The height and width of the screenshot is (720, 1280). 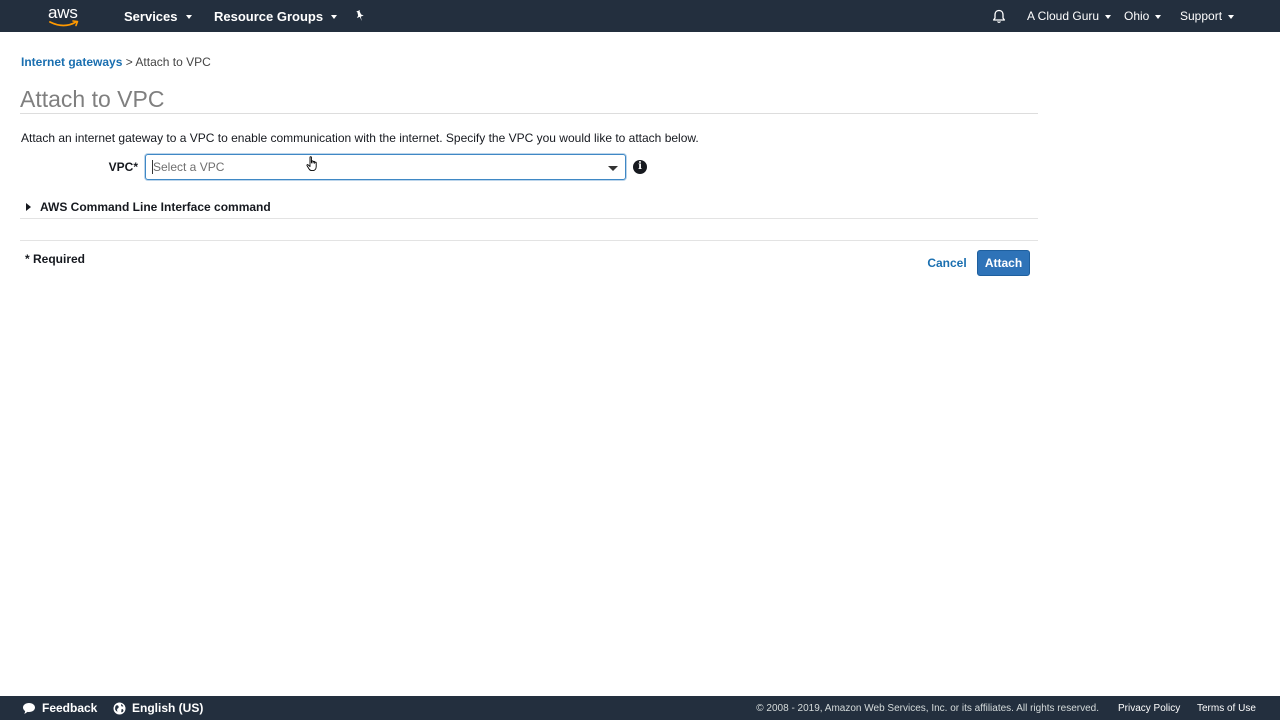 What do you see at coordinates (70, 708) in the screenshot?
I see `feedback-label: Feedback` at bounding box center [70, 708].